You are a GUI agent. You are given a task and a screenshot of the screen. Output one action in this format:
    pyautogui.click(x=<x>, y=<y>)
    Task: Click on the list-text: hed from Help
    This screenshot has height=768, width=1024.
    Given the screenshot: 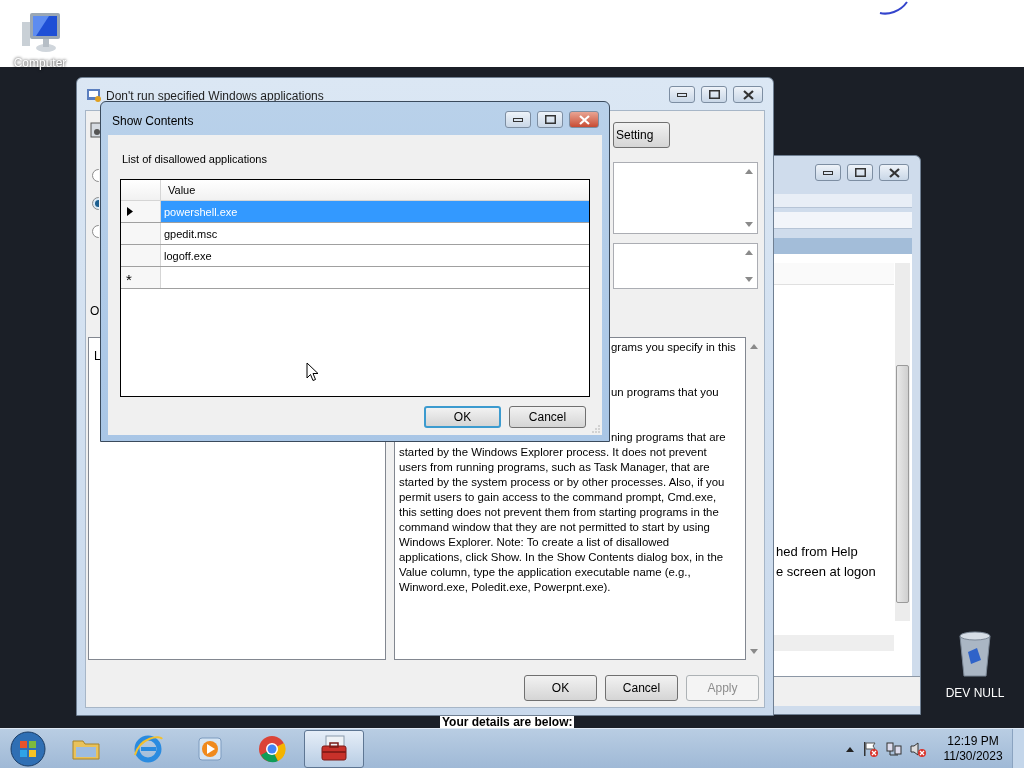 What is the action you would take?
    pyautogui.click(x=817, y=552)
    